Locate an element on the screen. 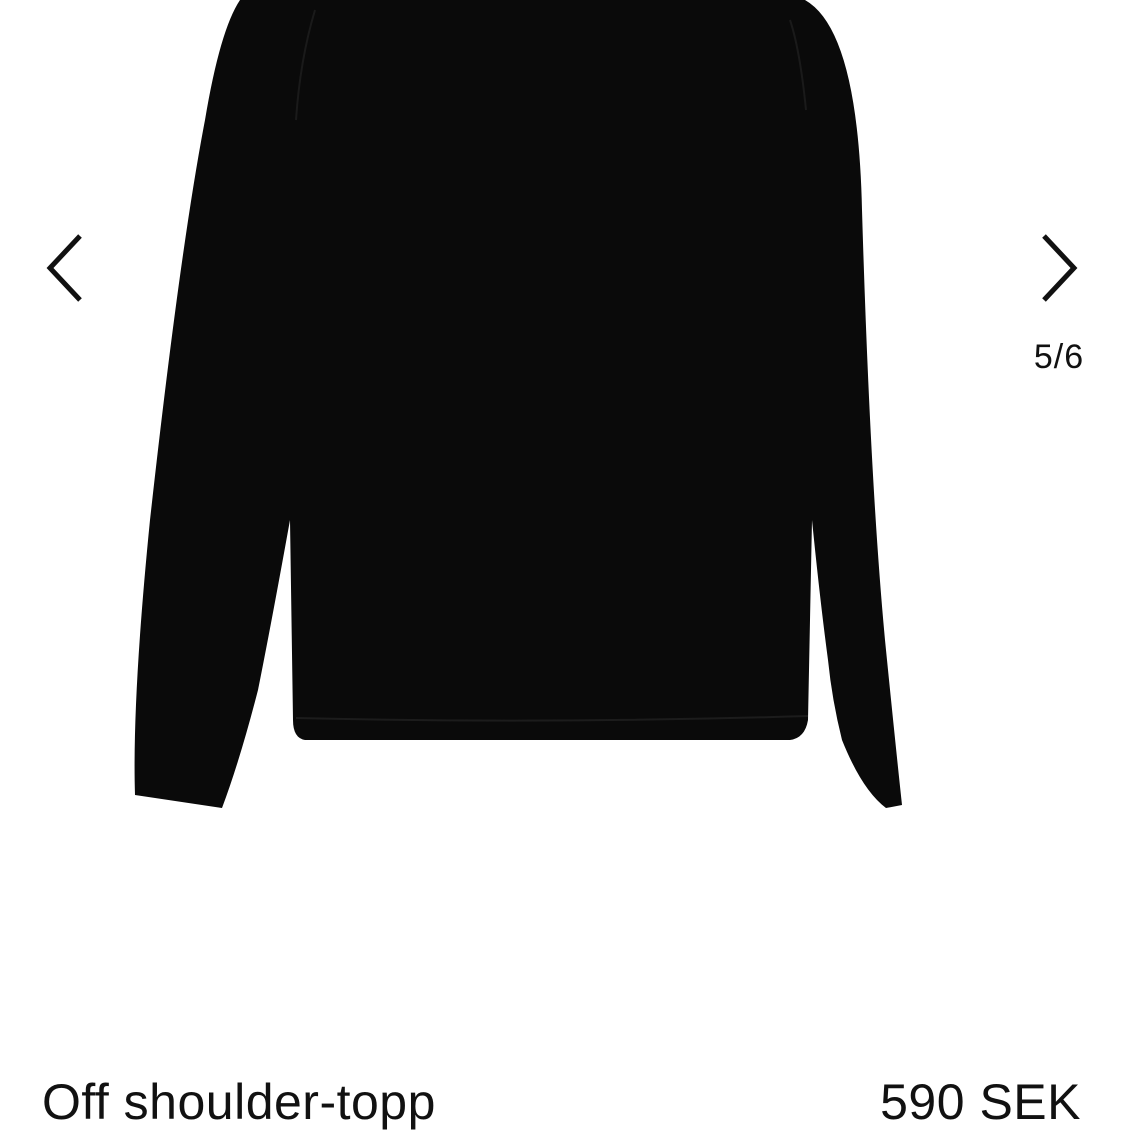  chevron-left-icon is located at coordinates (64, 268).